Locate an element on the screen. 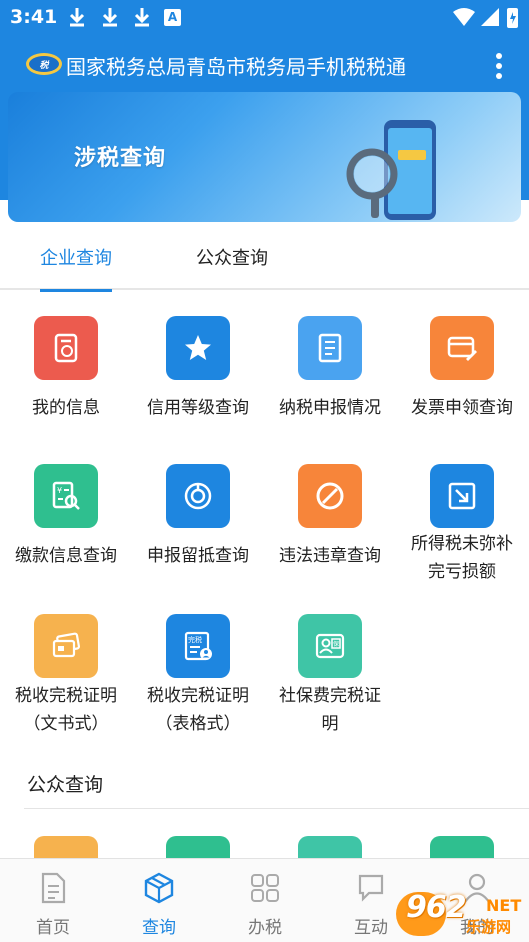 The width and height of the screenshot is (529, 942). signal-icon is located at coordinates (490, 17).